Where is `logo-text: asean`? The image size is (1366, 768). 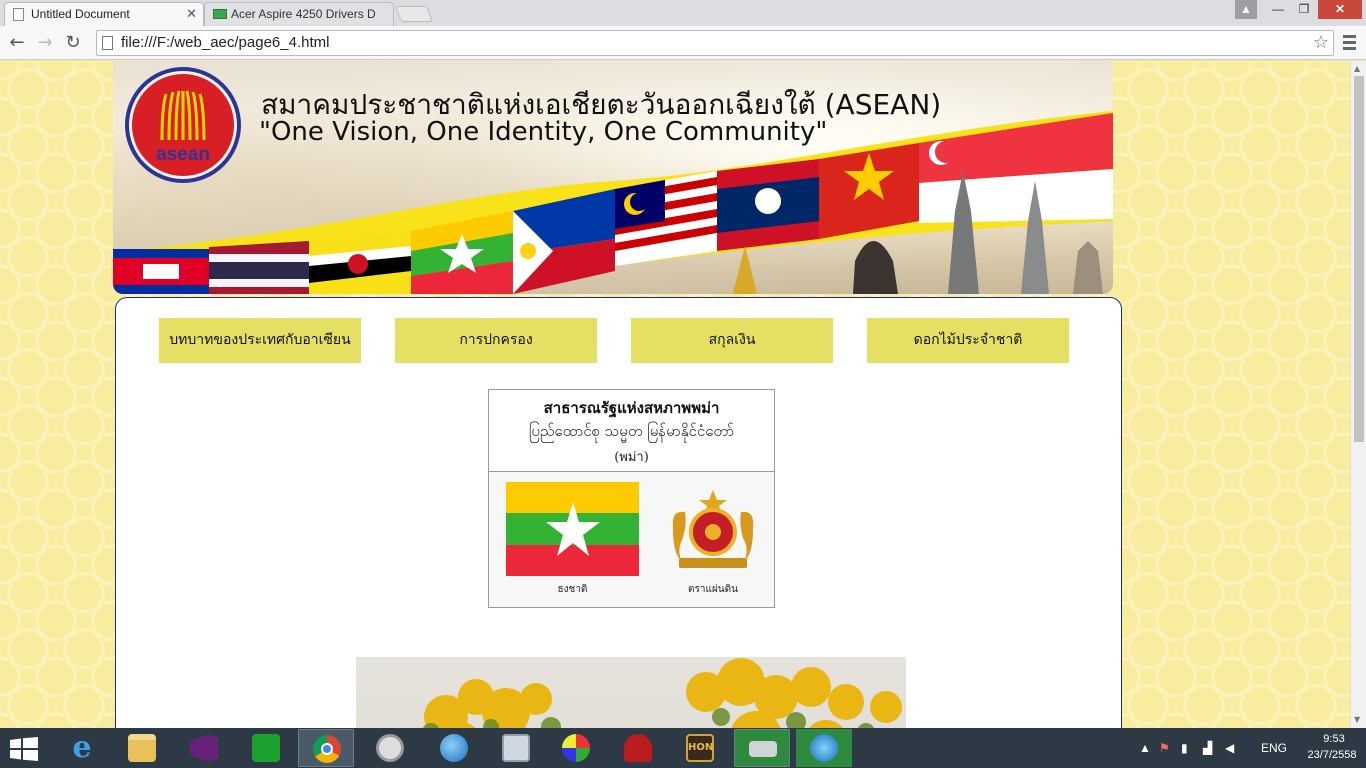 logo-text: asean is located at coordinates (183, 154).